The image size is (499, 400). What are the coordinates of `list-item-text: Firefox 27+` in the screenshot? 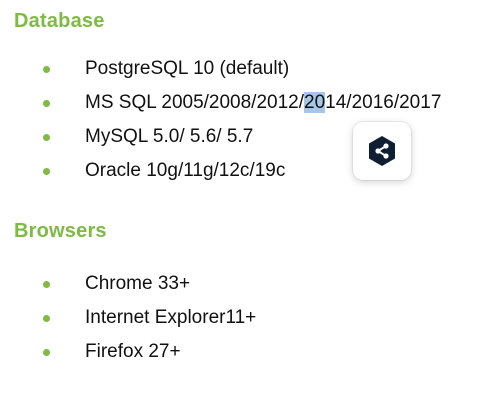 It's located at (133, 351).